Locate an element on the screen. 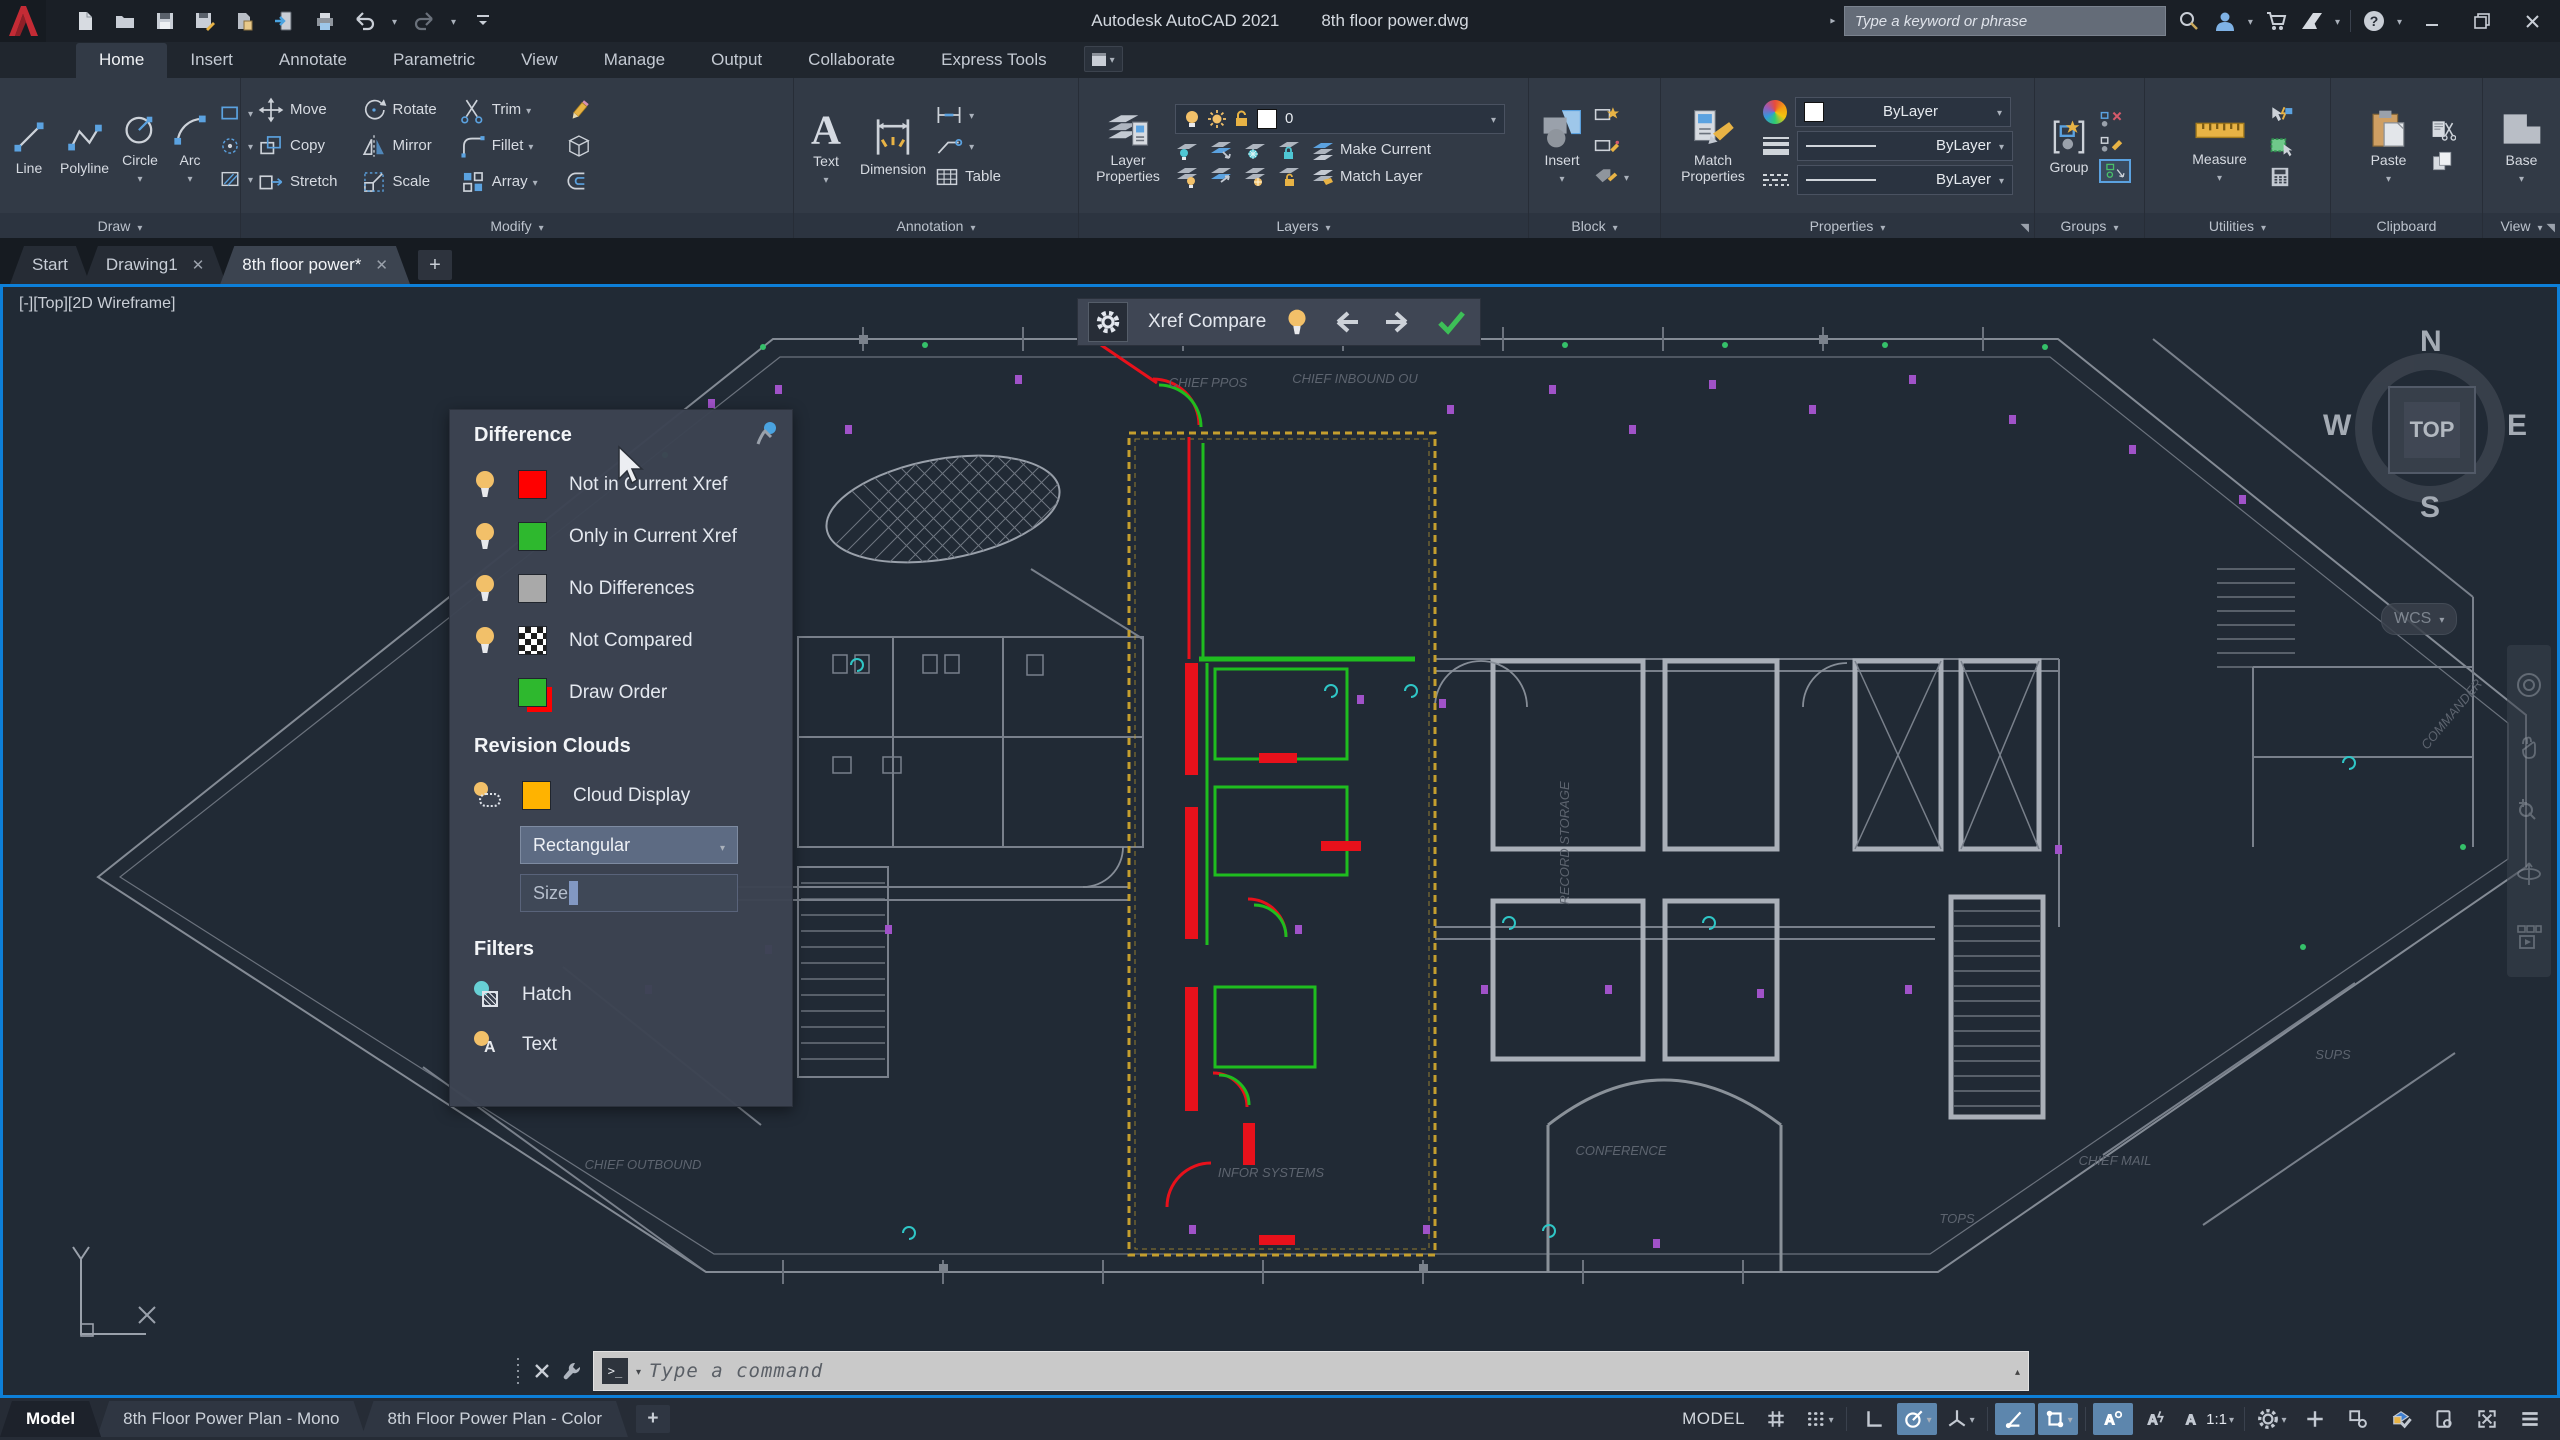 The height and width of the screenshot is (1440, 2560). groups-panel-label: Groups is located at coordinates (2089, 225).